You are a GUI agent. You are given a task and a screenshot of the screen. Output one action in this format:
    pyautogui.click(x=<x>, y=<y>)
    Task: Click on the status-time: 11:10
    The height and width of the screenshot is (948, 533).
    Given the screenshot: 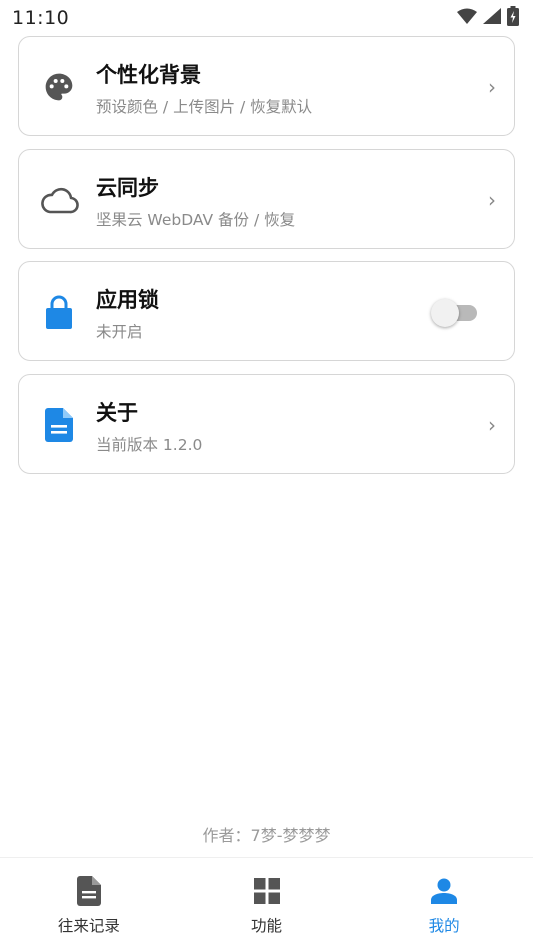 What is the action you would take?
    pyautogui.click(x=41, y=18)
    